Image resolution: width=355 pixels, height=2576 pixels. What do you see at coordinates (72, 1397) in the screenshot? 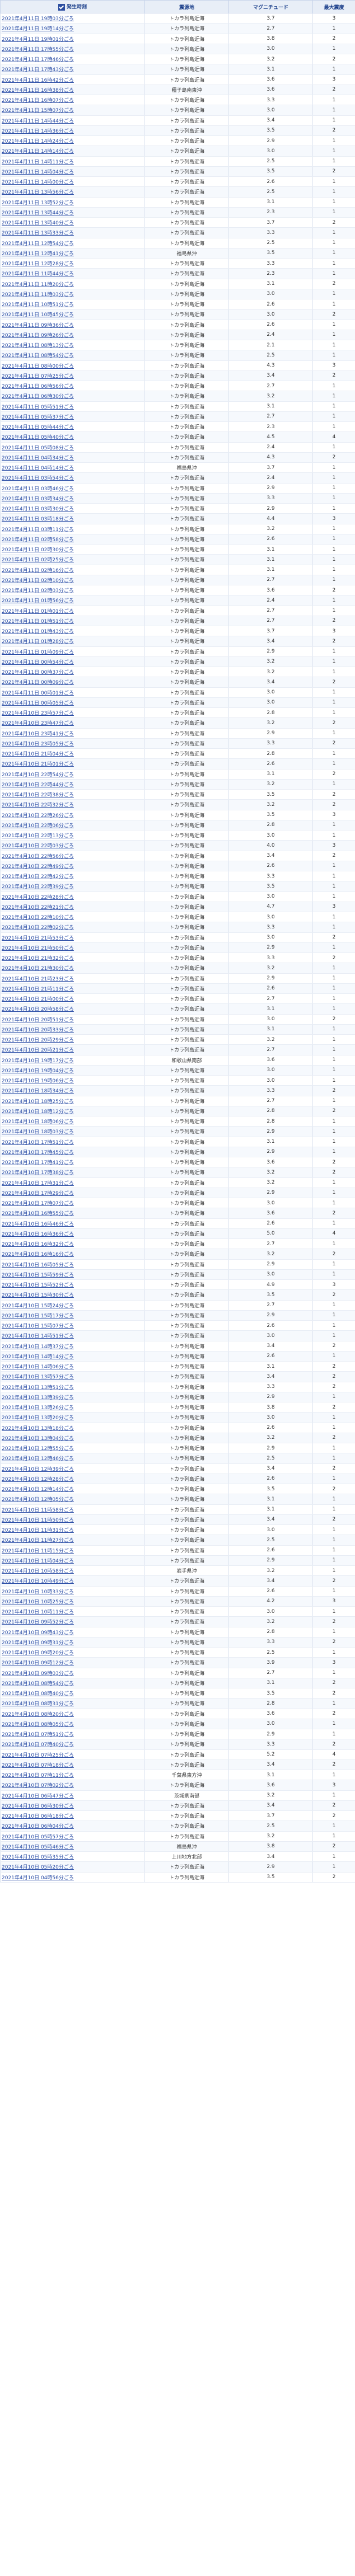
I see `quake-time-link: 2021年4月10日 13時39分ごろ` at bounding box center [72, 1397].